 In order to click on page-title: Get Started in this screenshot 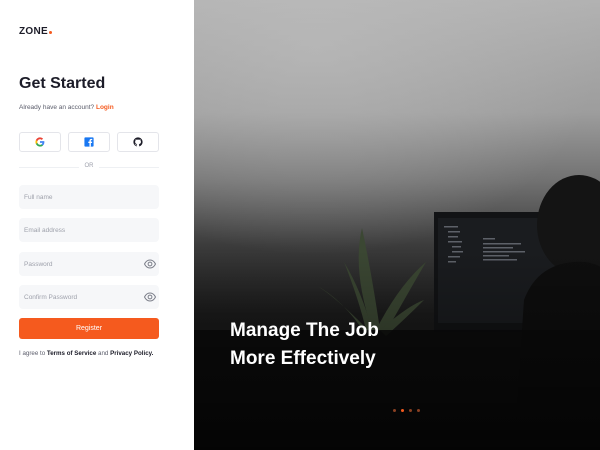, I will do `click(62, 83)`.